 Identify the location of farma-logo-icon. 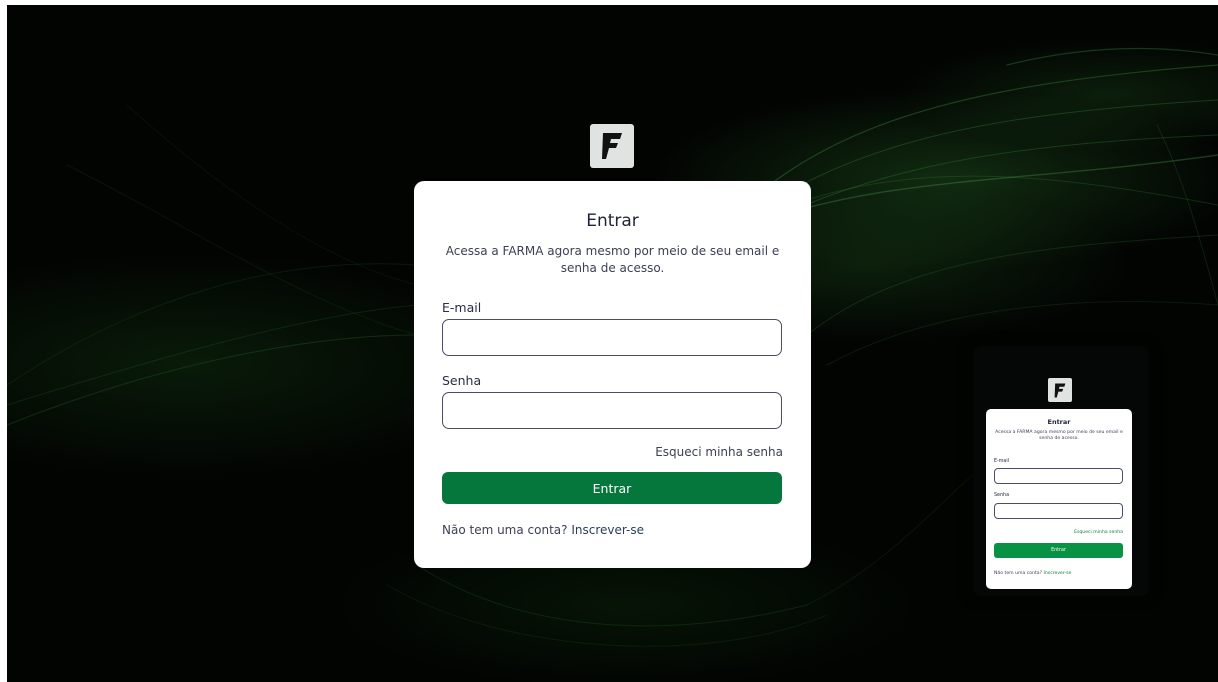
(612, 146).